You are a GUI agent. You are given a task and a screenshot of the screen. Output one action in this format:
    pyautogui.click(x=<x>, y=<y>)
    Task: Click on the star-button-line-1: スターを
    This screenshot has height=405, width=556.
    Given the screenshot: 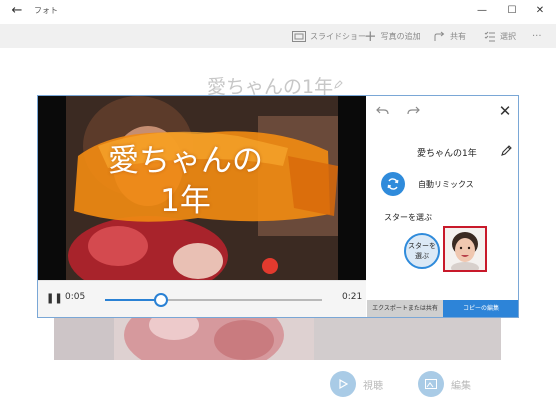 What is the action you would take?
    pyautogui.click(x=422, y=246)
    